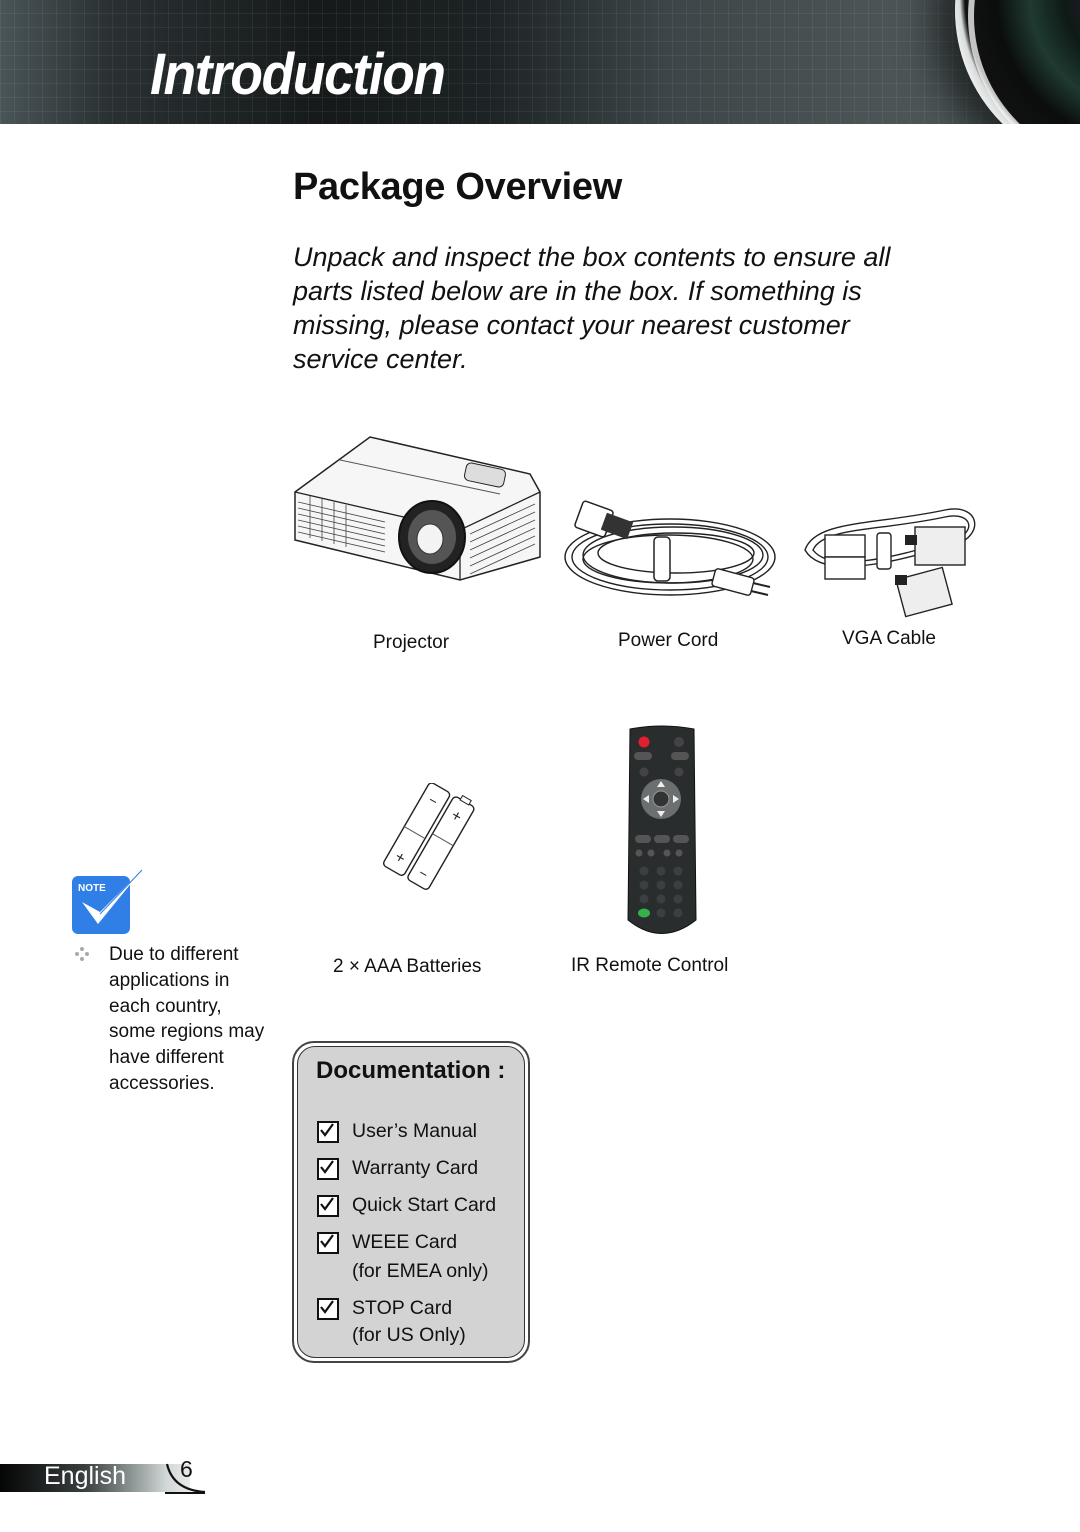 This screenshot has width=1080, height=1532. I want to click on doc-item-sublabel: (for EMEA only), so click(420, 1271).